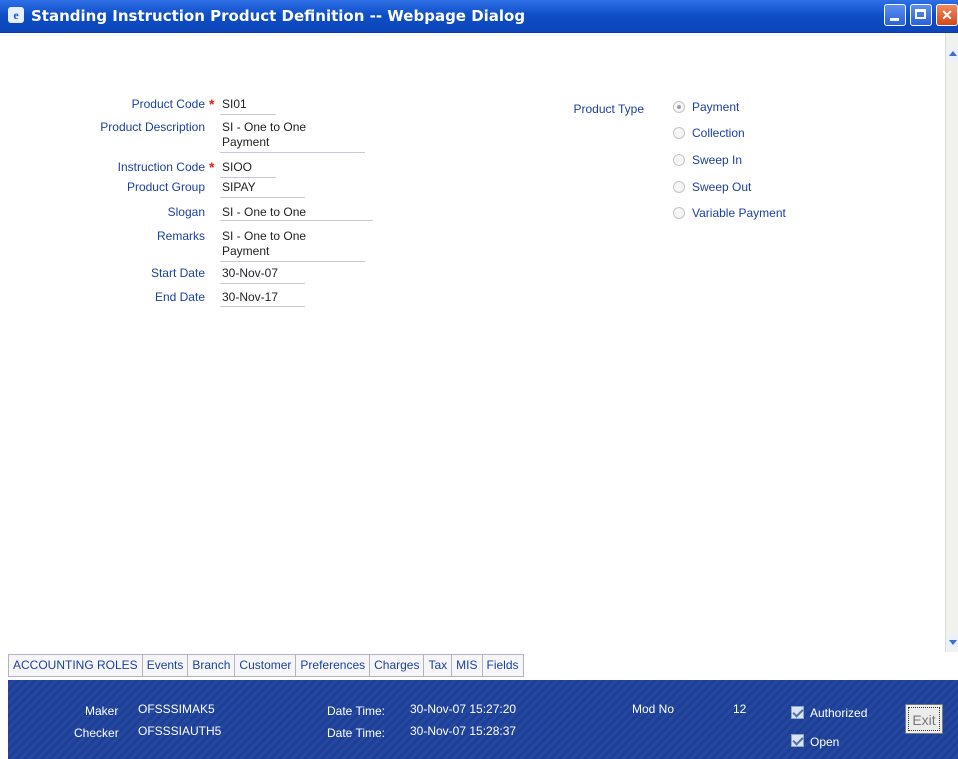  What do you see at coordinates (264, 127) in the screenshot?
I see `product-description-line1: SI - One to One` at bounding box center [264, 127].